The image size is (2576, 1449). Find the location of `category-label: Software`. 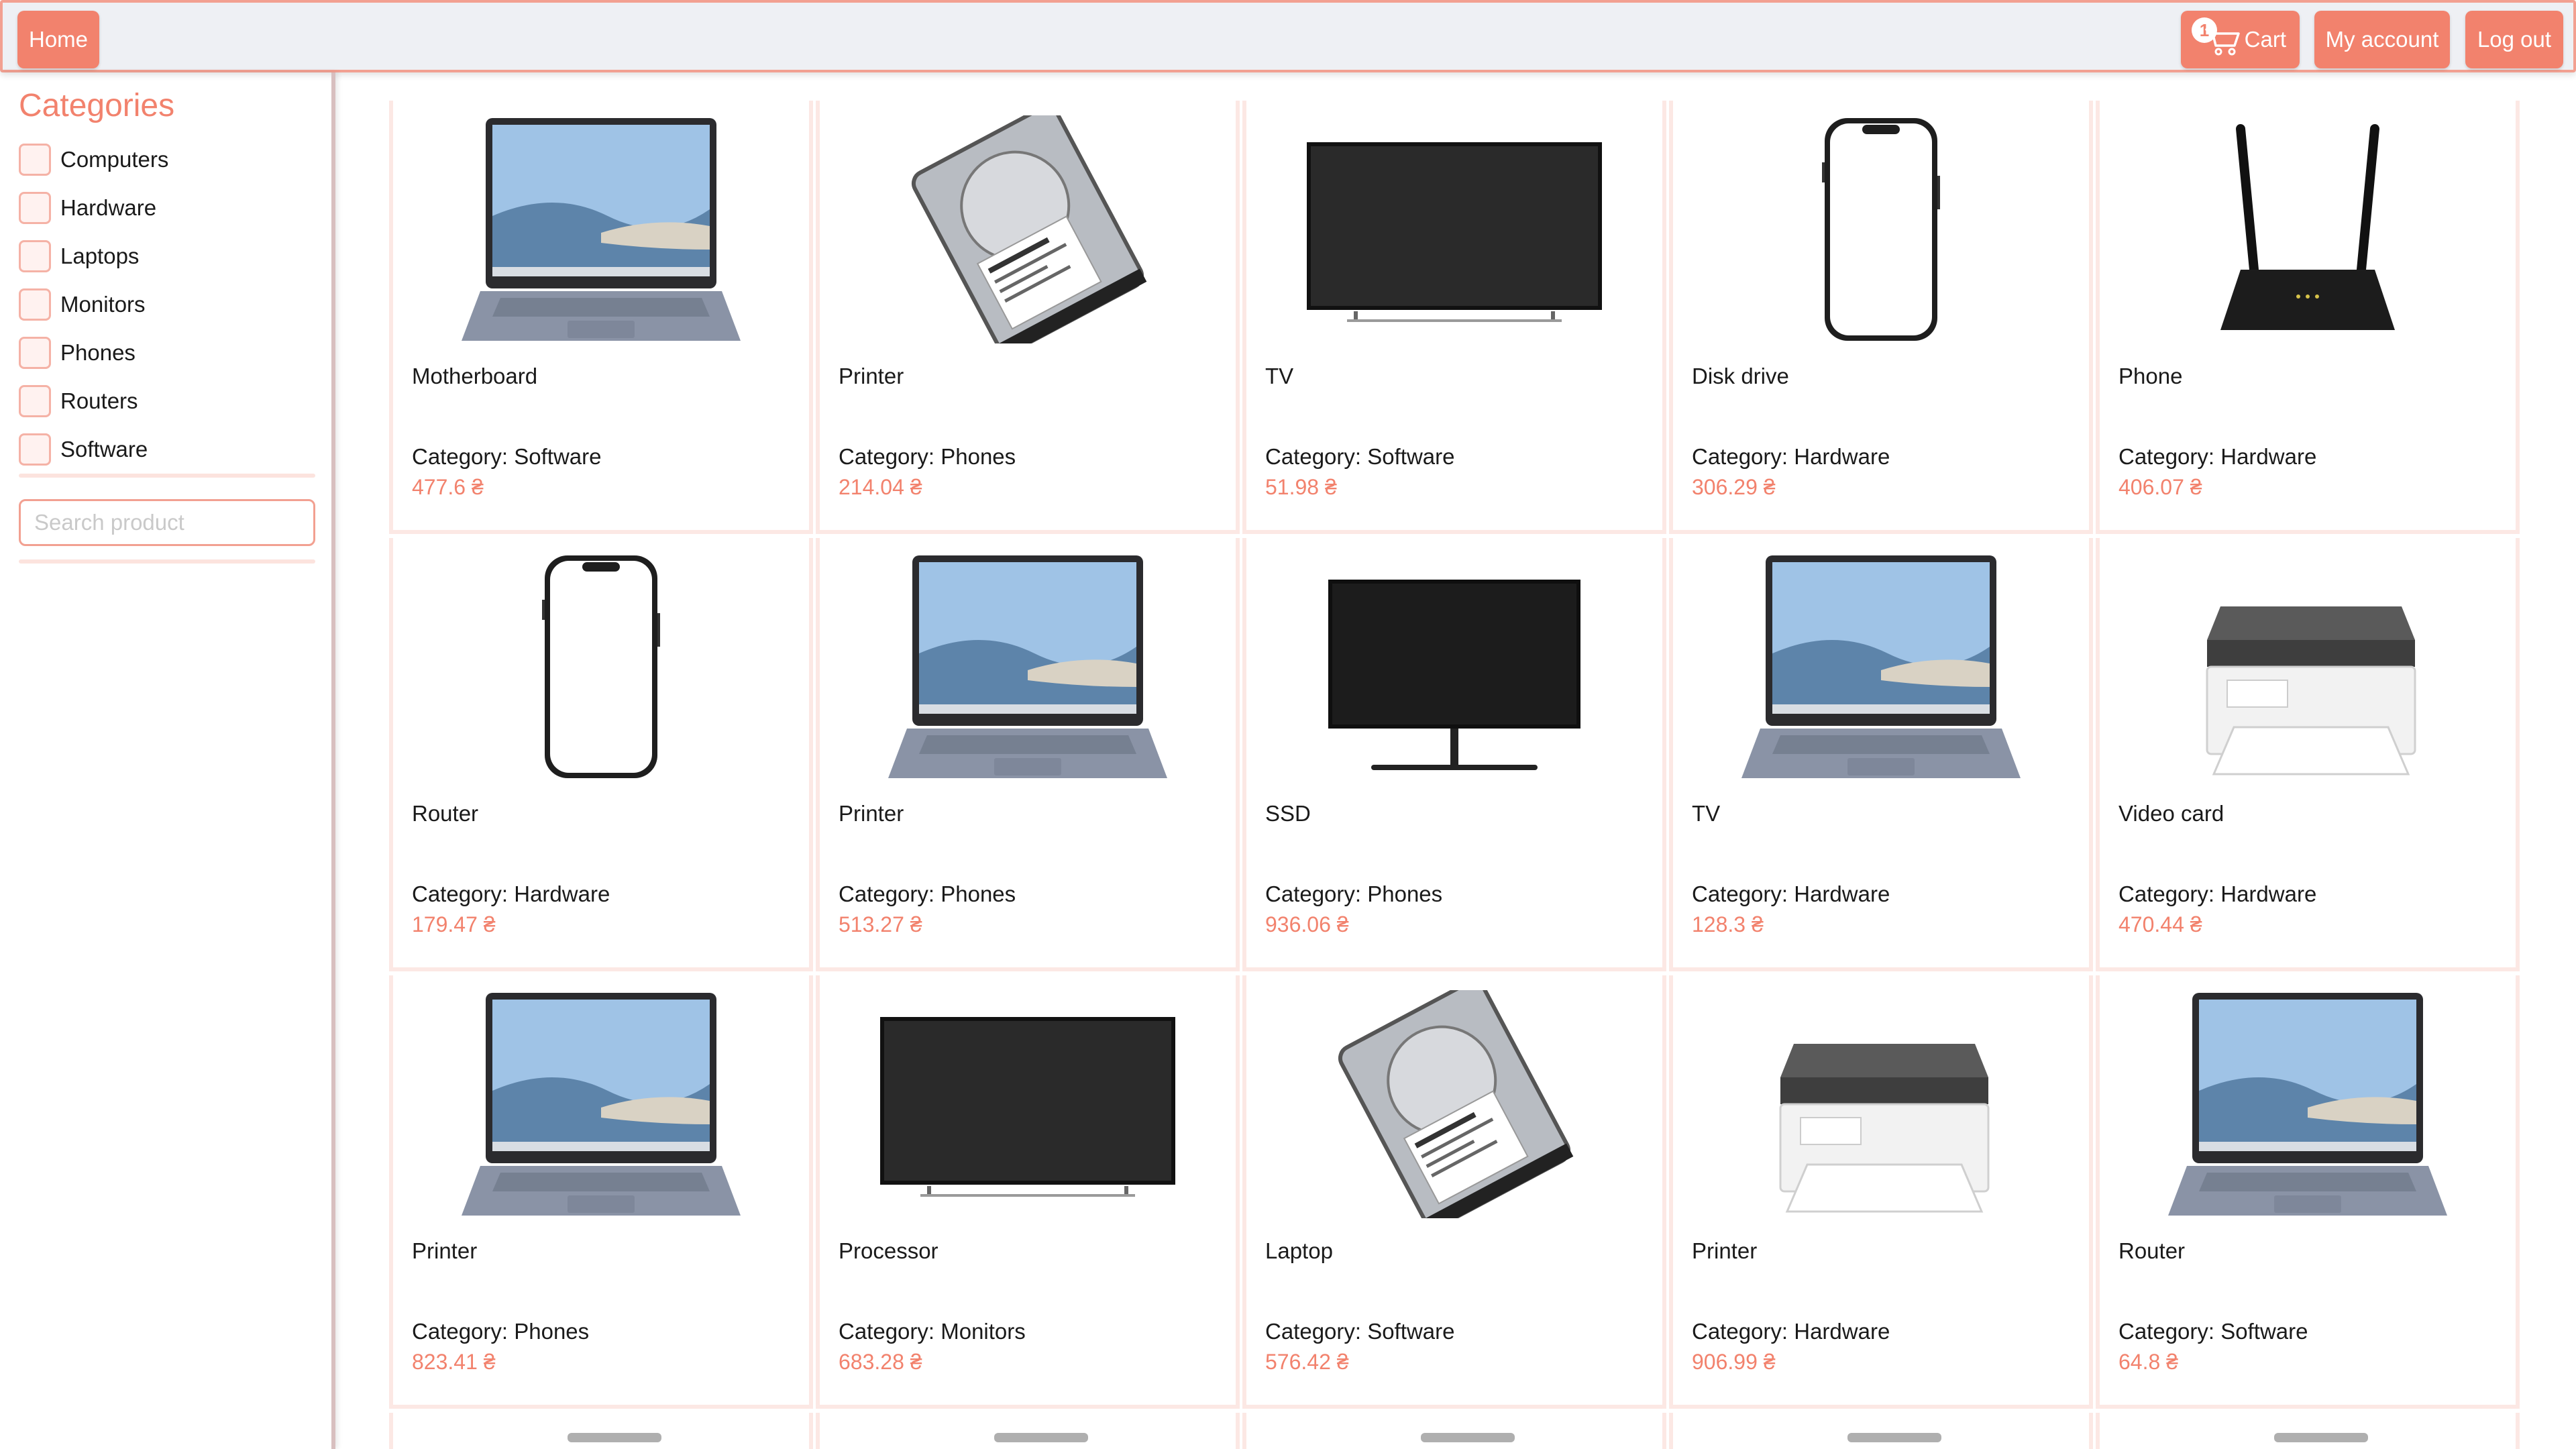

category-label: Software is located at coordinates (104, 449).